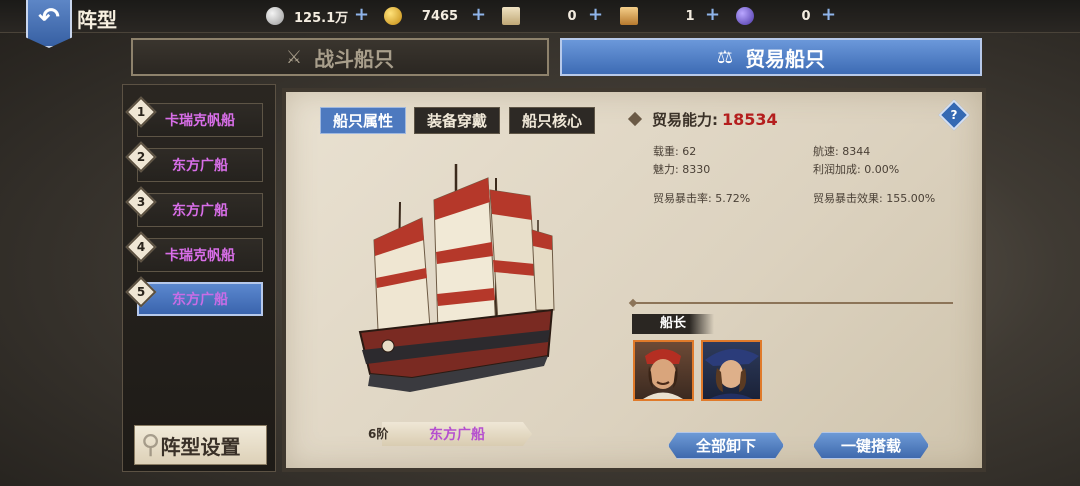  What do you see at coordinates (673, 324) in the screenshot?
I see `captain-label: 船长` at bounding box center [673, 324].